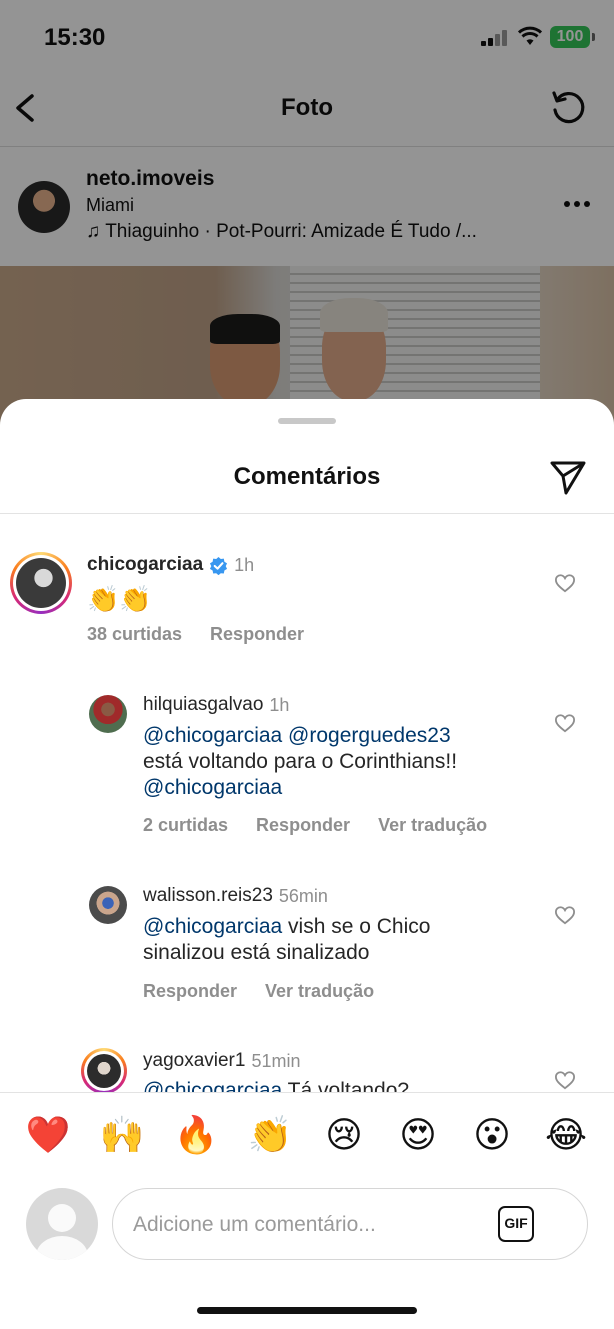  I want to click on emoji-laughing-button: 😂, so click(566, 1136).